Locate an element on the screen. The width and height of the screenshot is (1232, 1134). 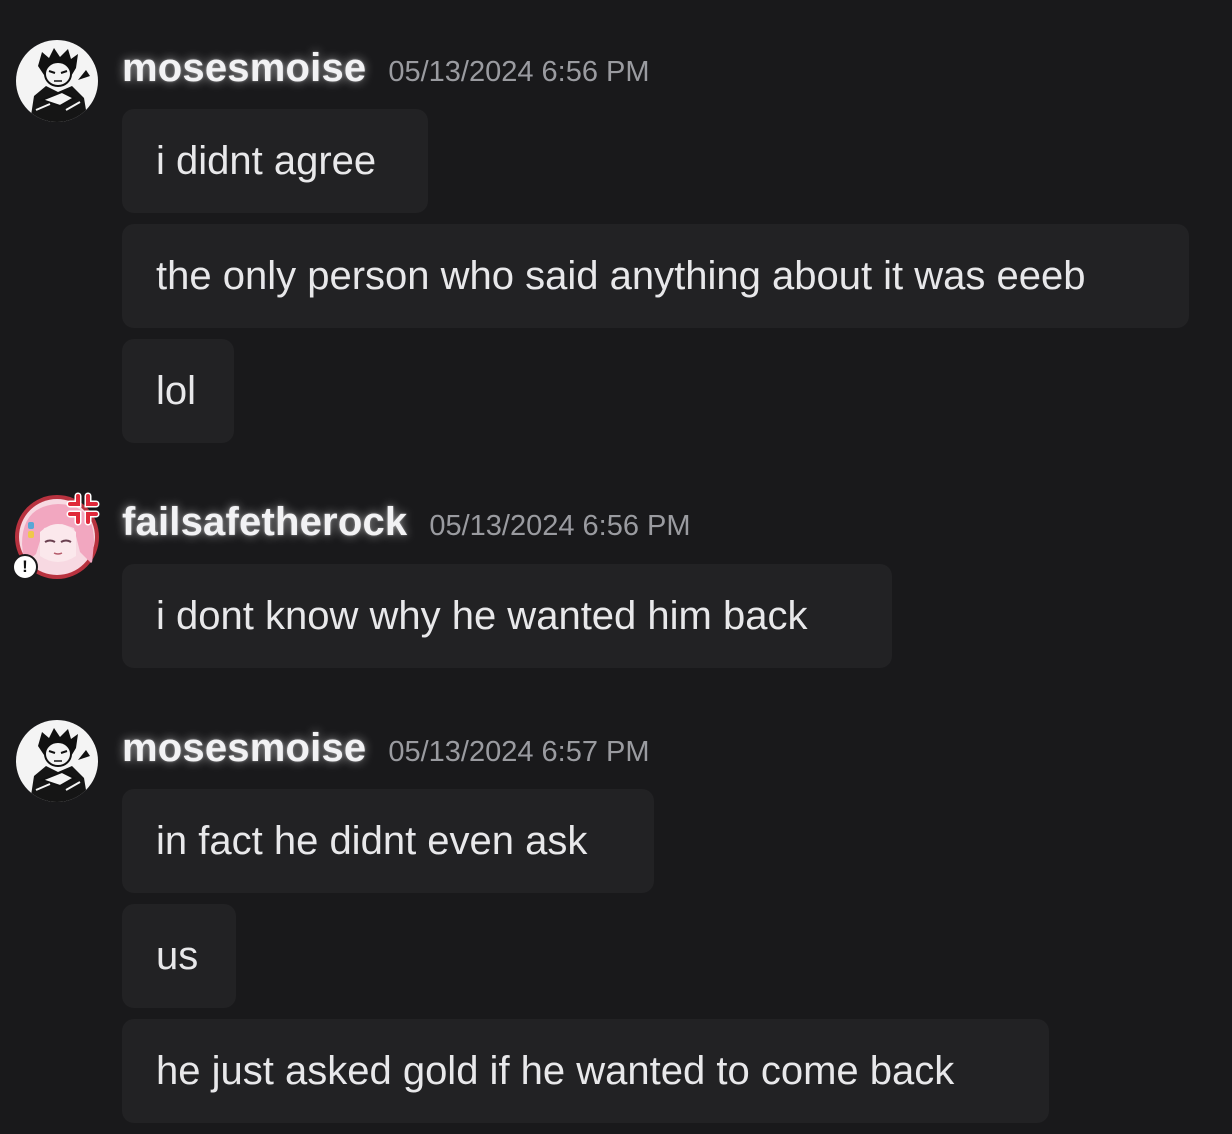
status-badge: ! is located at coordinates (25, 567).